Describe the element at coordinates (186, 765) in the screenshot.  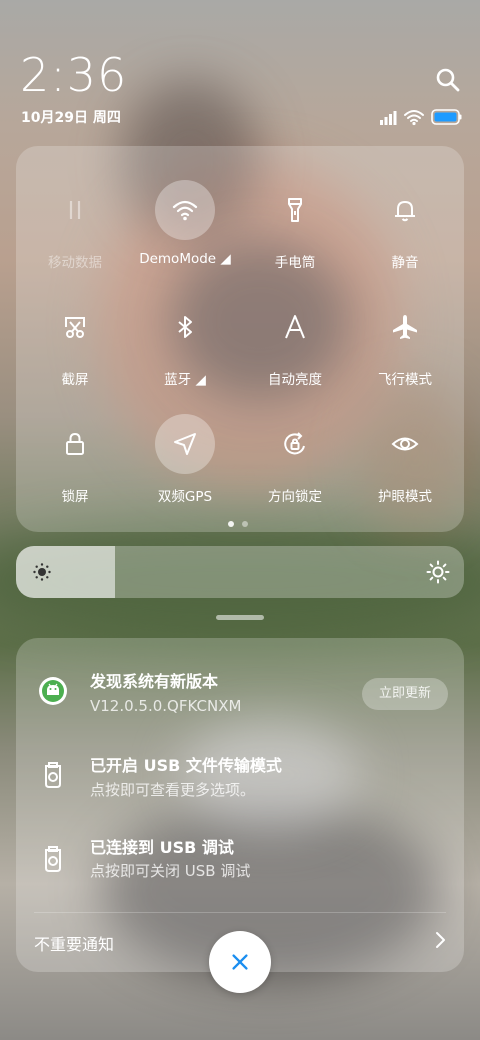
I see `notification-title: 已开启 USB 文件传输模式` at that location.